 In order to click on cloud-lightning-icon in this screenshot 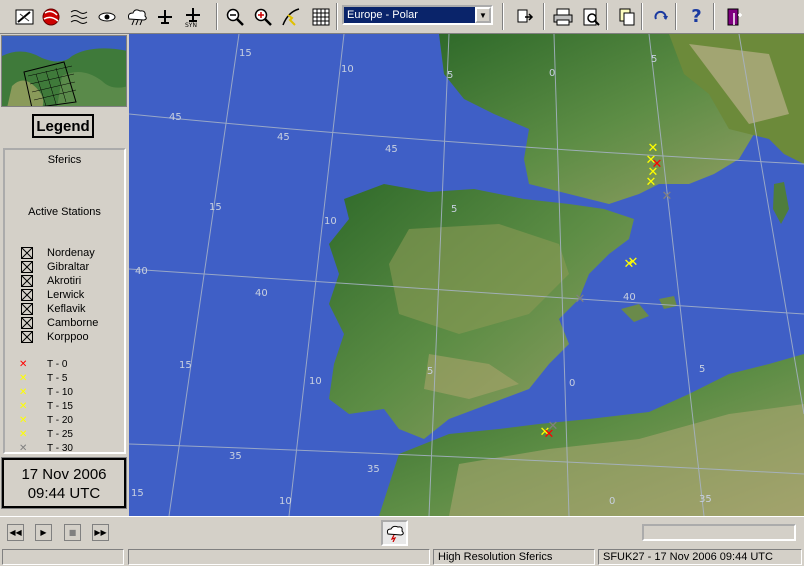, I will do `click(395, 533)`.